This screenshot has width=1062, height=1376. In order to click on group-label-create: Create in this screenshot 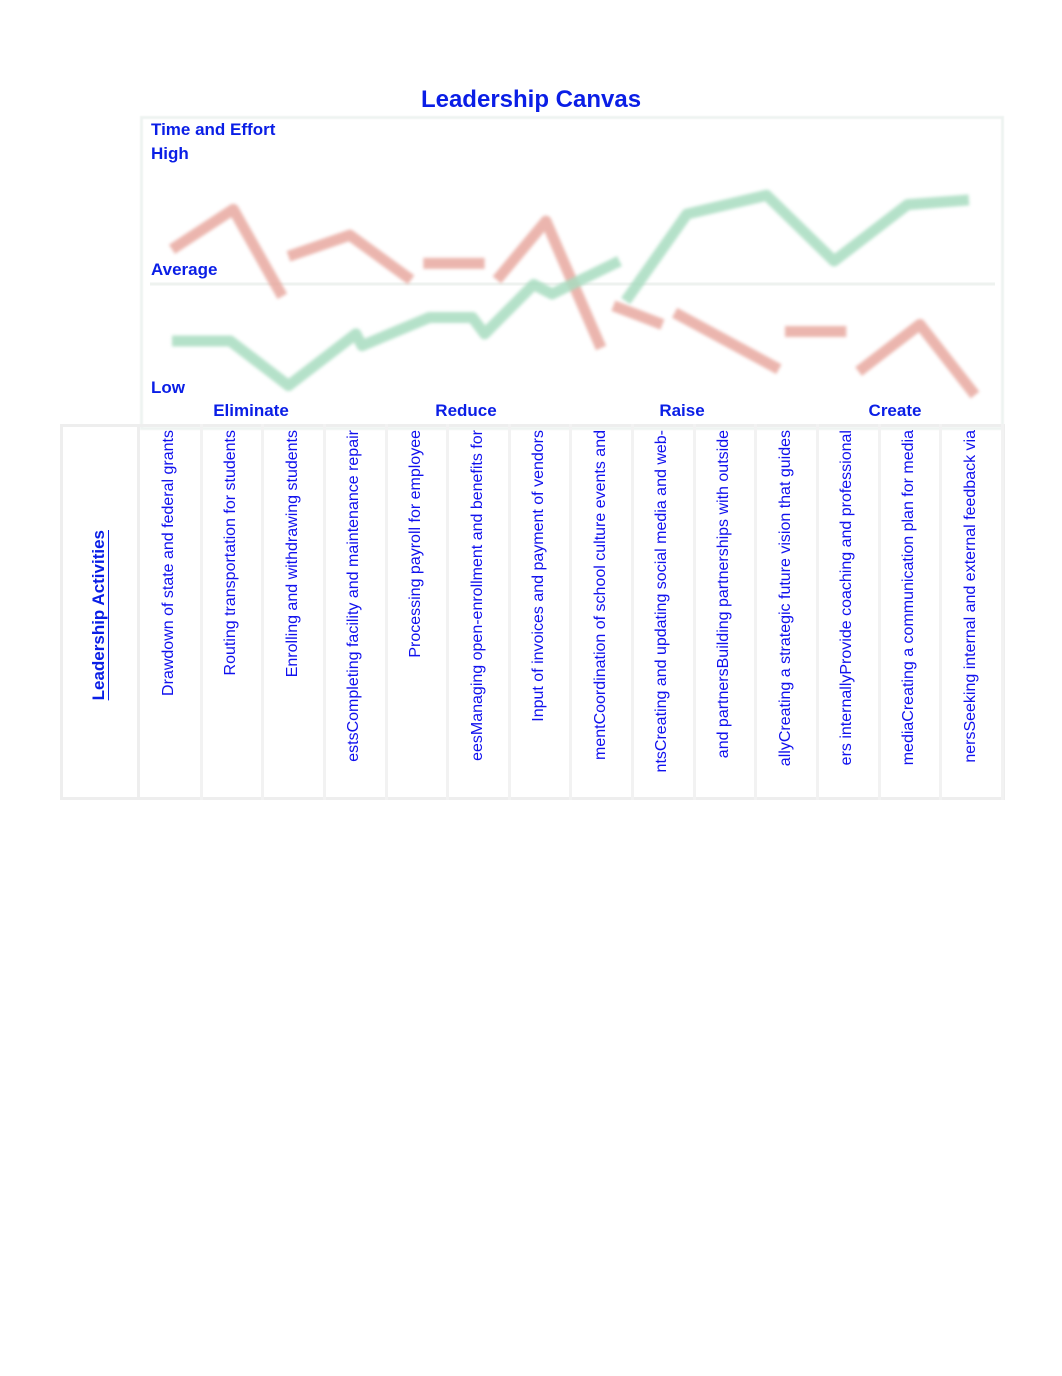, I will do `click(895, 410)`.